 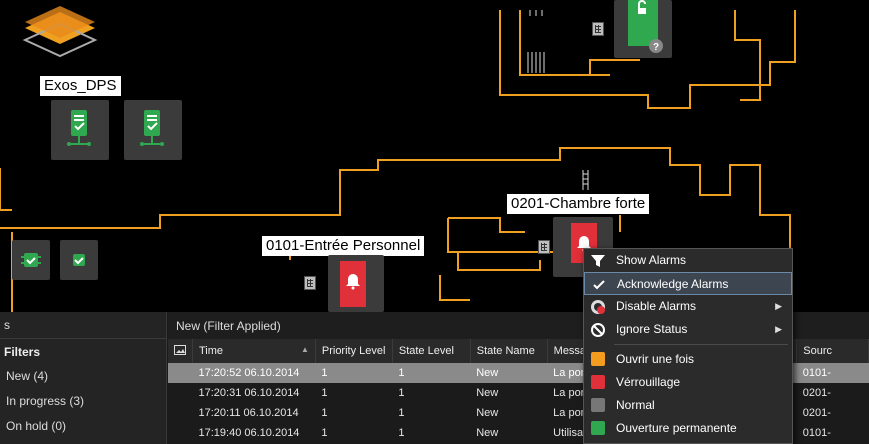 I want to click on menu-item-label: Normal, so click(x=635, y=405).